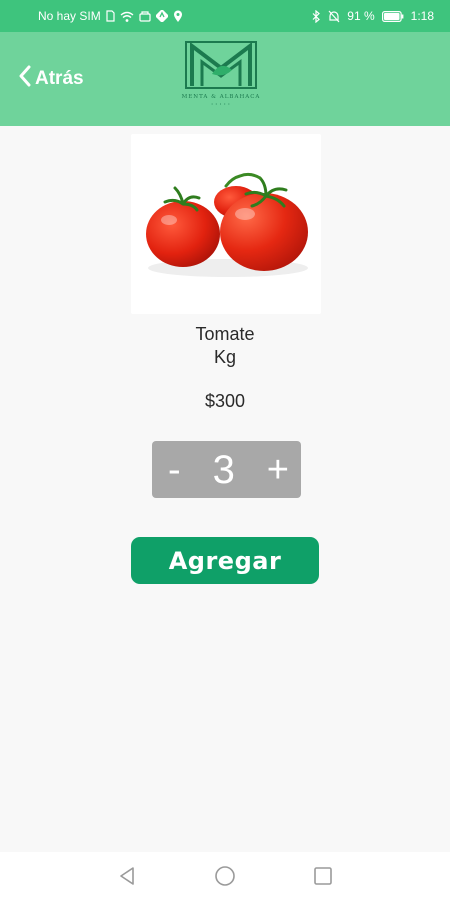  What do you see at coordinates (392, 16) in the screenshot?
I see `battery-icon` at bounding box center [392, 16].